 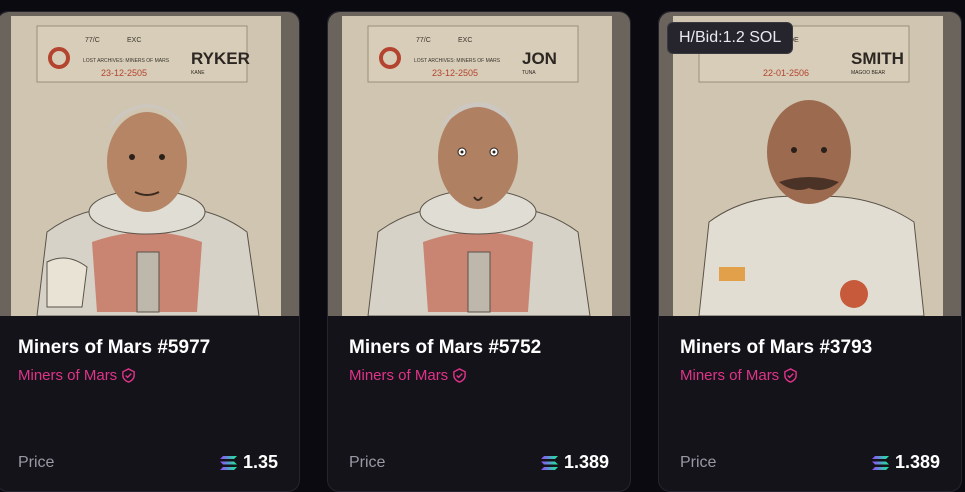 What do you see at coordinates (114, 348) in the screenshot?
I see `nft-title: Miners of Mars #5977` at bounding box center [114, 348].